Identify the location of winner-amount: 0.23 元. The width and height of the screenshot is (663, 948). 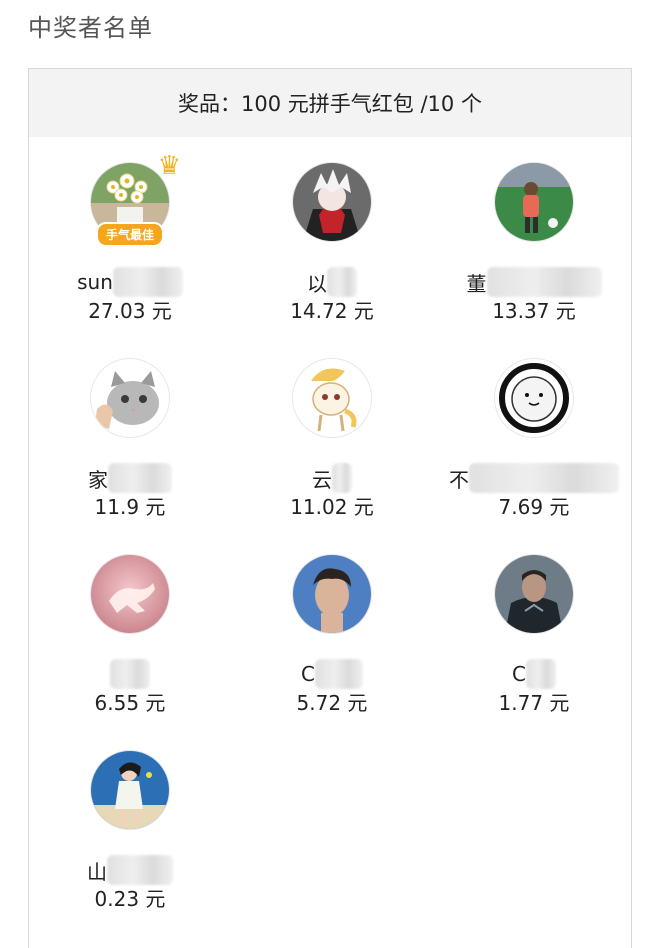
(130, 899).